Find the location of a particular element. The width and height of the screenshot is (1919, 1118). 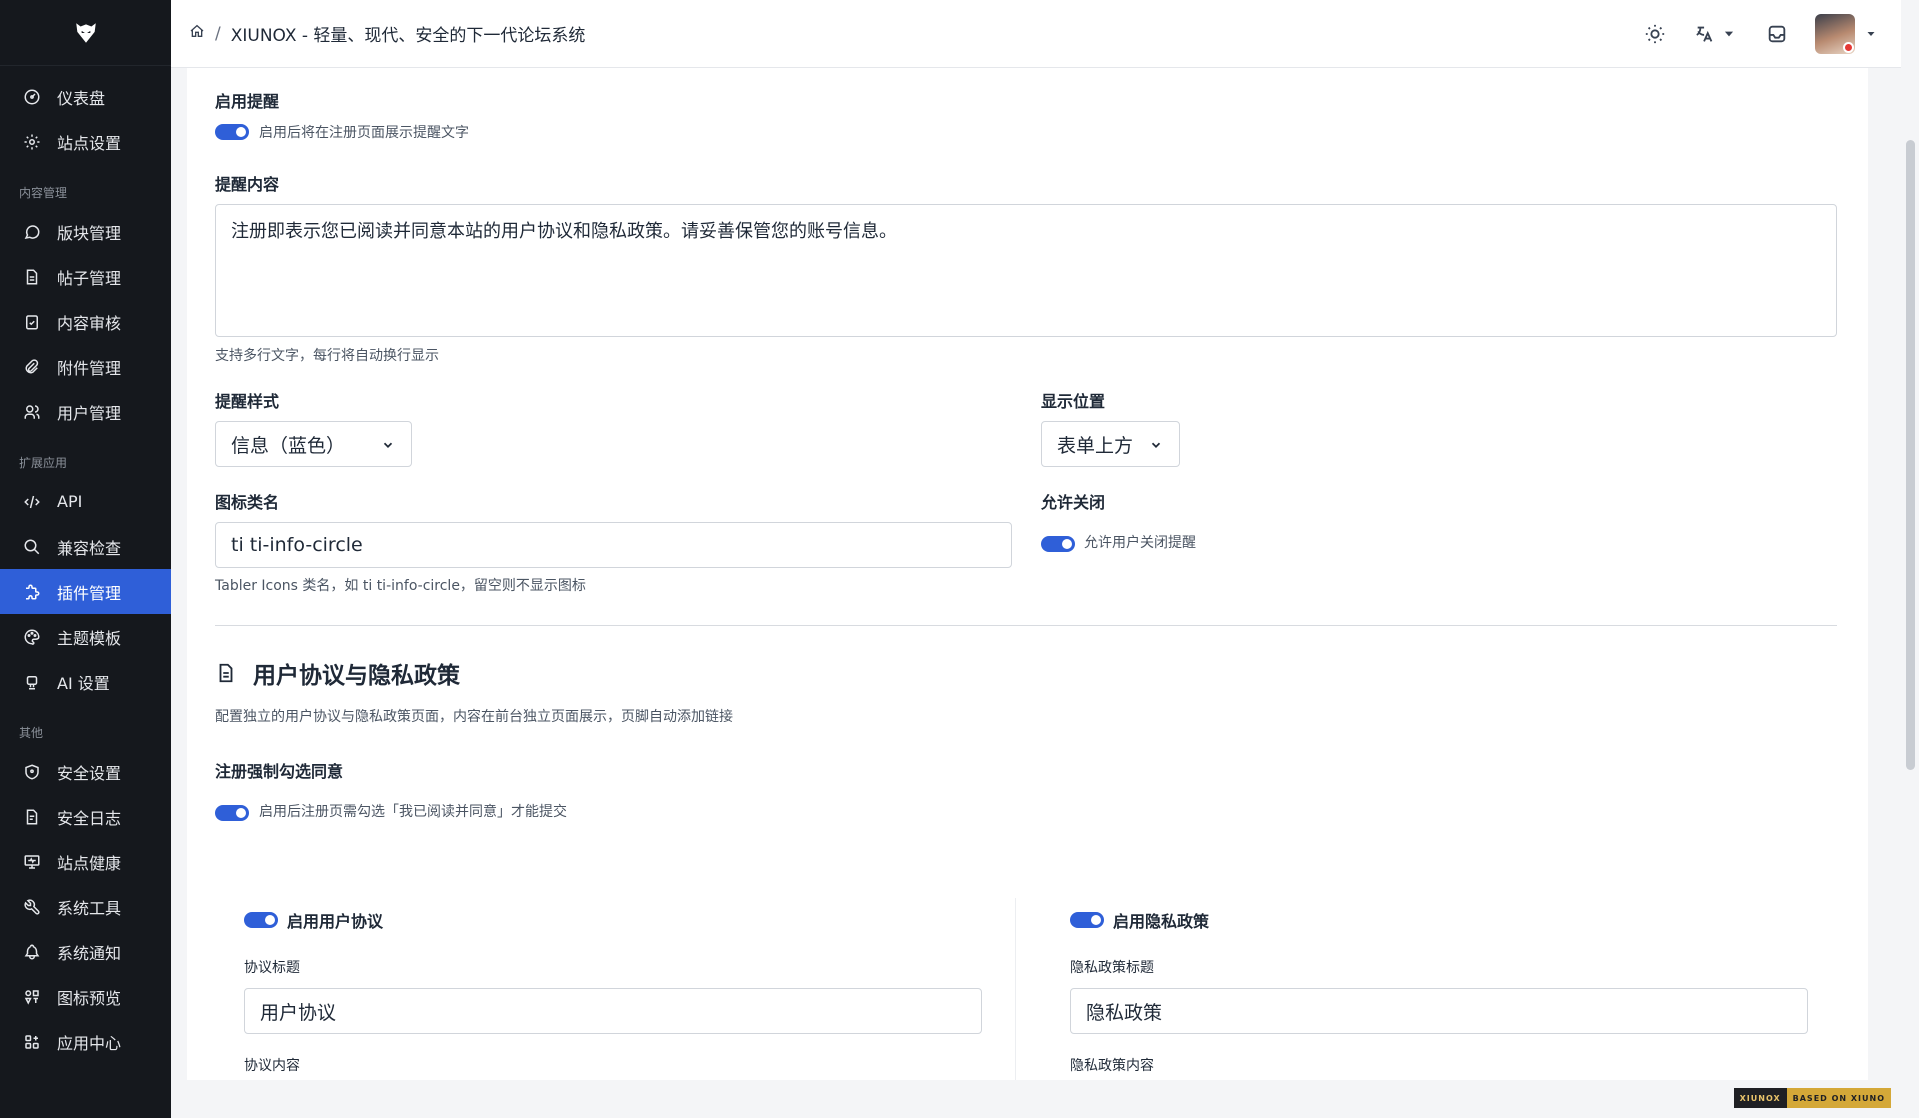

force-agree-toggle is located at coordinates (232, 813).